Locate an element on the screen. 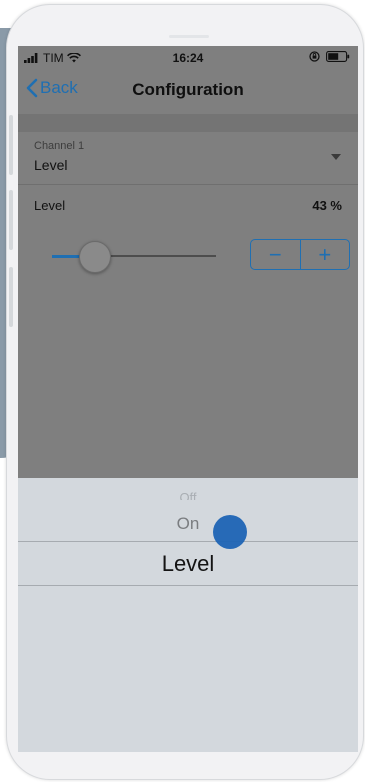 This screenshot has width=365, height=782. section-spacer is located at coordinates (188, 123).